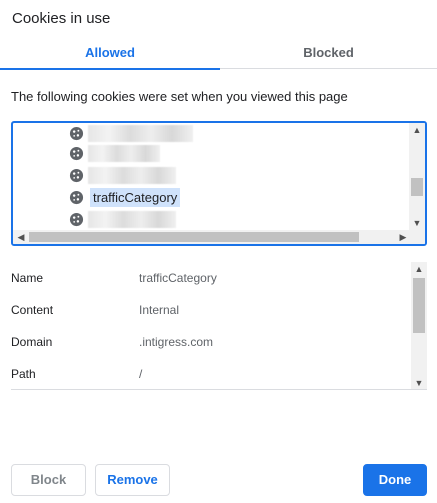 This screenshot has width=437, height=503. I want to click on scroll-left-arrow-icon: ◀, so click(21, 237).